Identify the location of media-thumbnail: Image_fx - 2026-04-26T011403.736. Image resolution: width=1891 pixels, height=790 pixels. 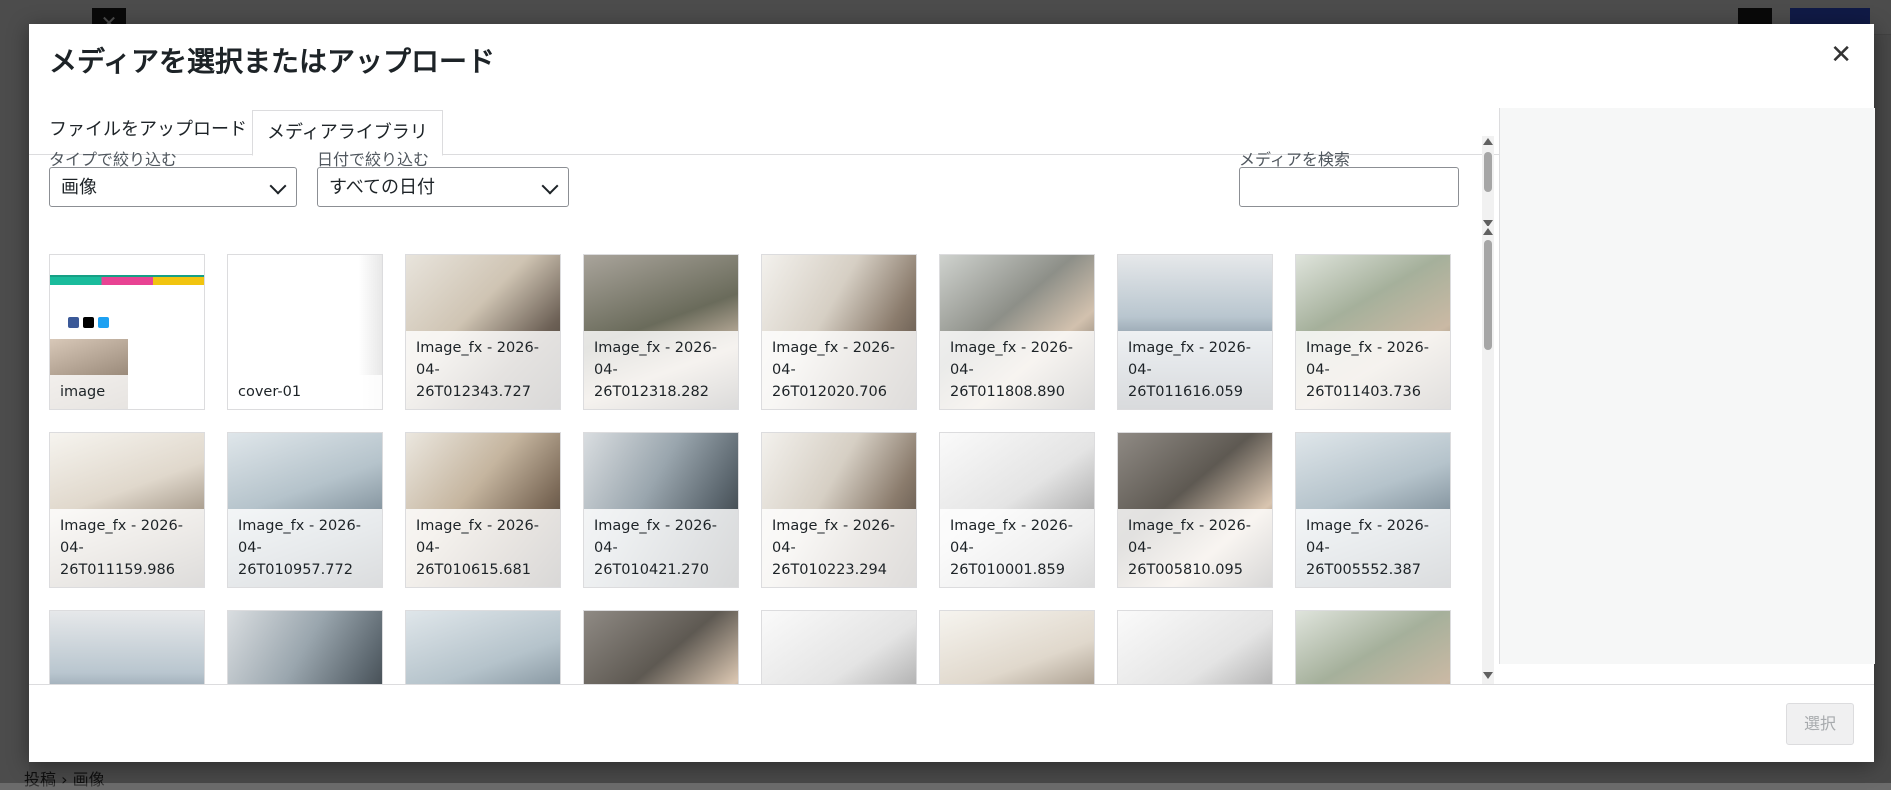
(1373, 332).